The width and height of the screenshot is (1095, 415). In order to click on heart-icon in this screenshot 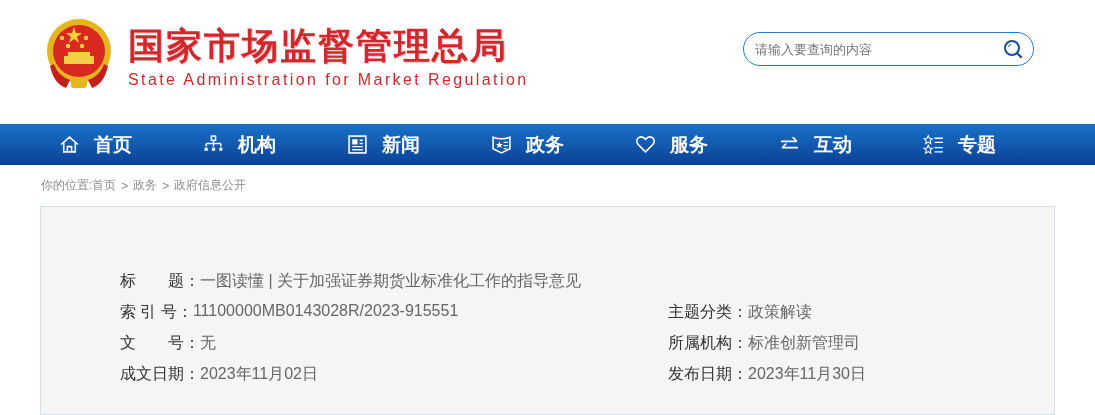, I will do `click(645, 144)`.